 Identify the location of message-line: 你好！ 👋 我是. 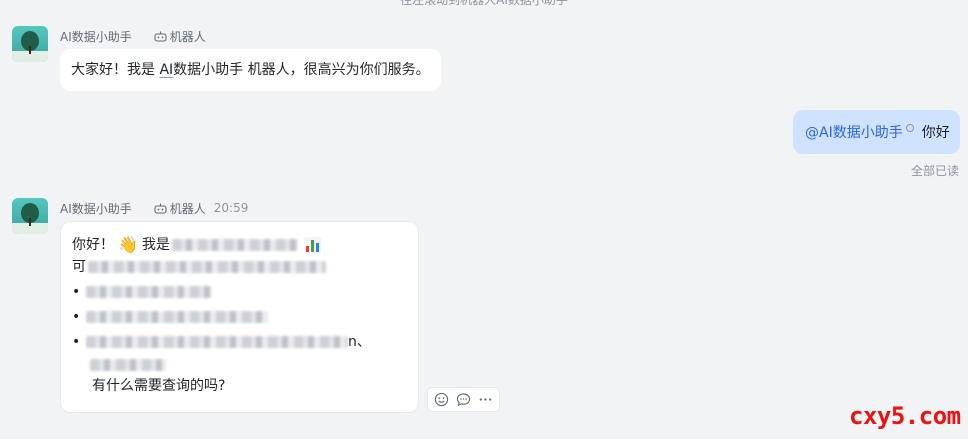
(239, 245).